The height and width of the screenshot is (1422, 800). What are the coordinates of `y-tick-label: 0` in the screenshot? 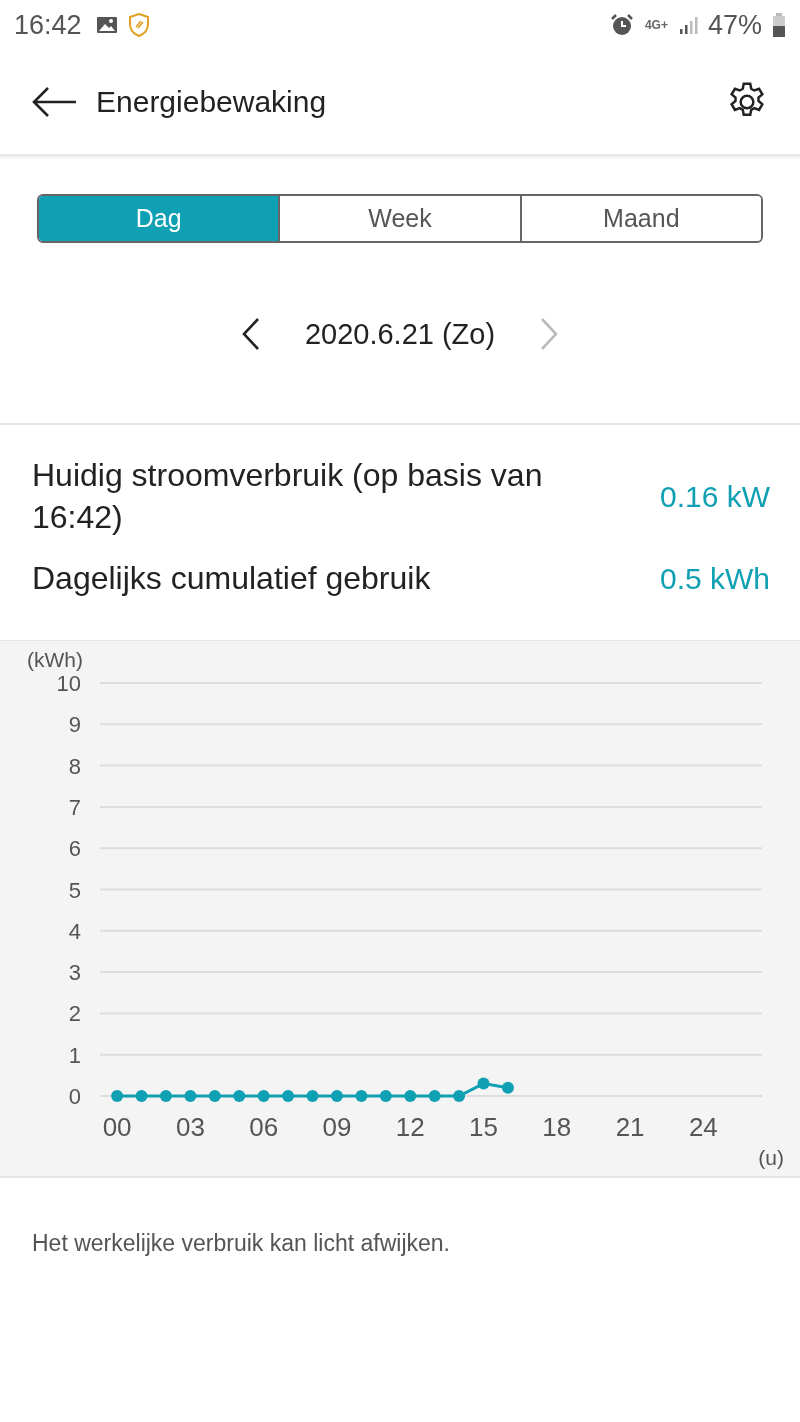 It's located at (74, 1096).